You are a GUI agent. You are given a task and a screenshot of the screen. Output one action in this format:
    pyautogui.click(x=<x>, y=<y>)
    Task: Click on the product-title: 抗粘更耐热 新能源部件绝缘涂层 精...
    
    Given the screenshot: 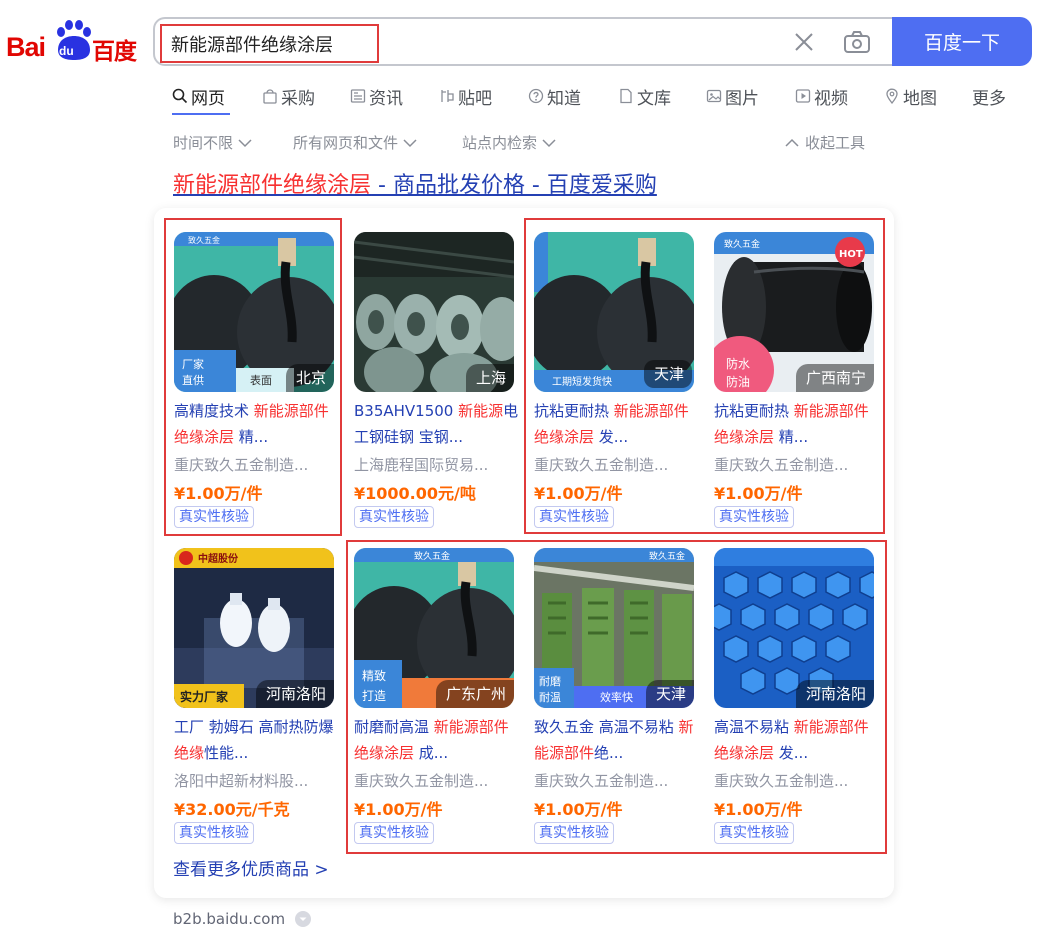 What is the action you would take?
    pyautogui.click(x=797, y=424)
    